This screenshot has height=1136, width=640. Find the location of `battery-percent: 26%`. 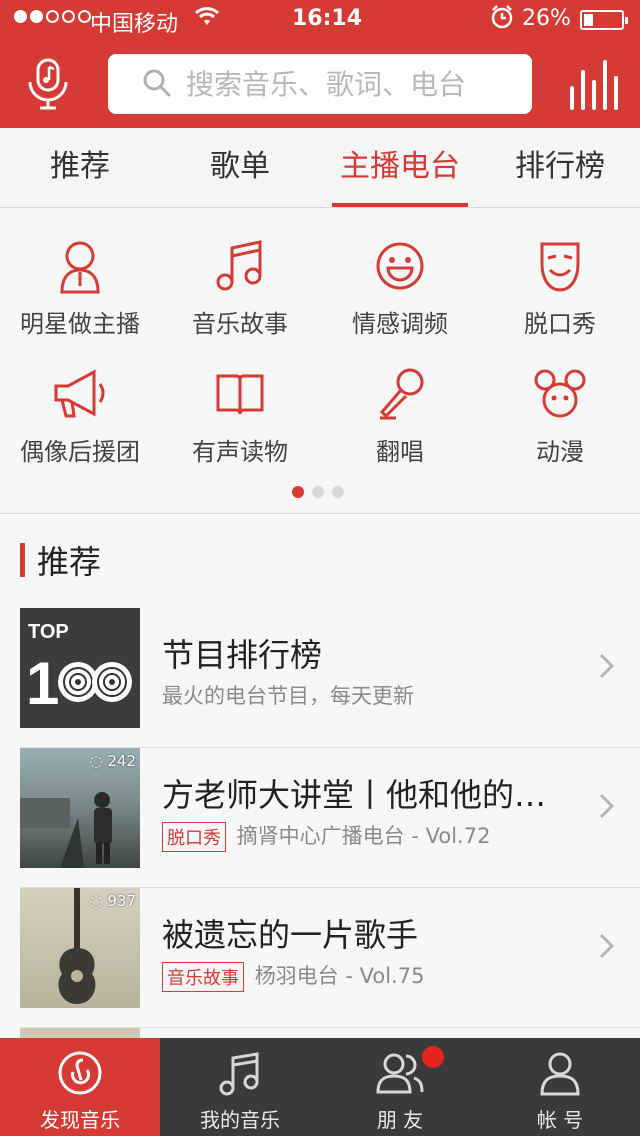

battery-percent: 26% is located at coordinates (546, 18).